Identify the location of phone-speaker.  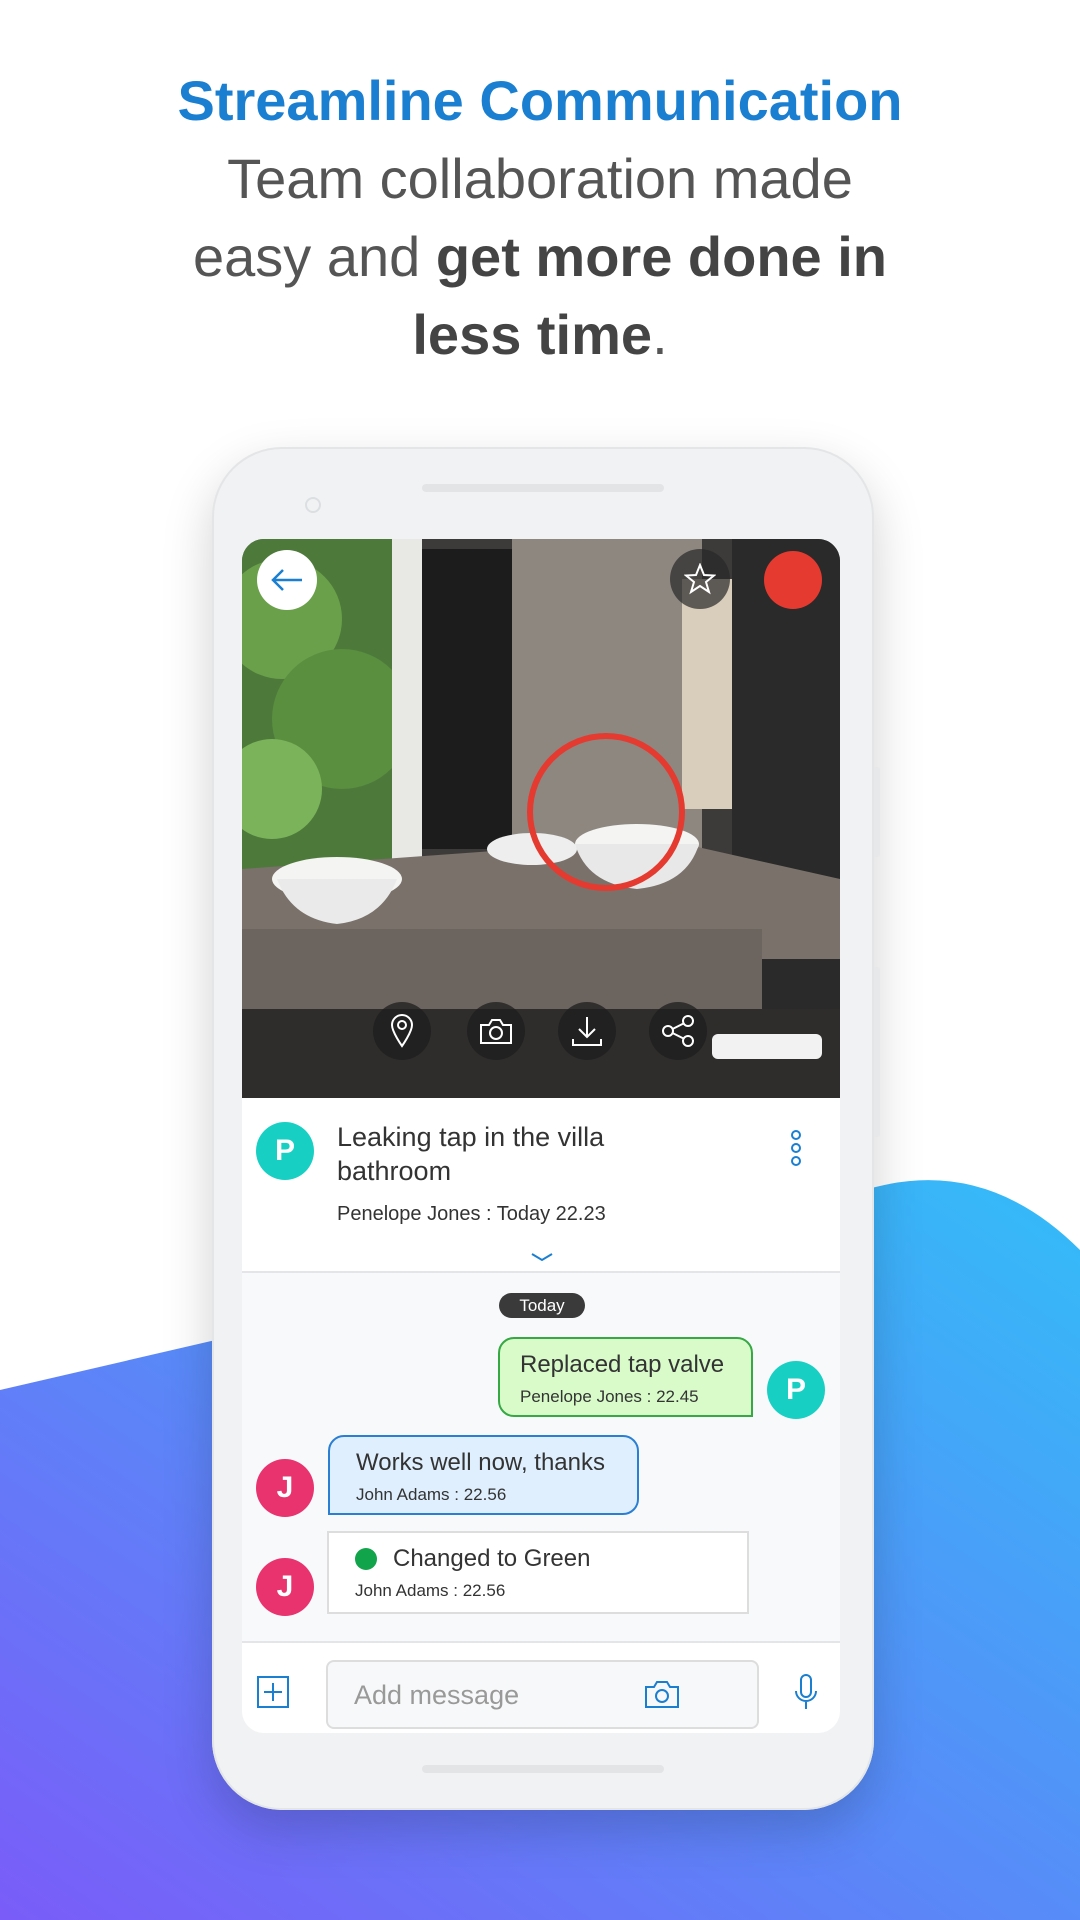
(543, 488).